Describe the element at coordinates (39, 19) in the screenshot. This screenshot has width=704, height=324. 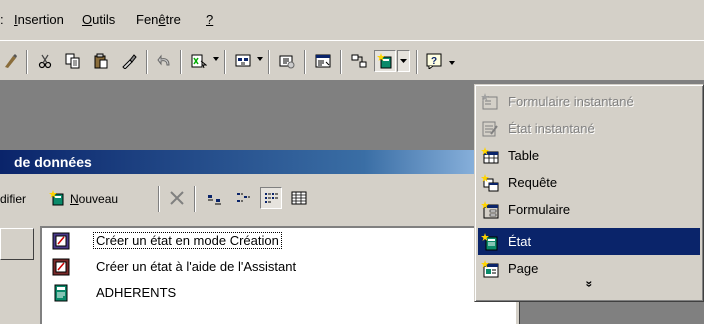
I see `menu-insertion: Insertion` at that location.